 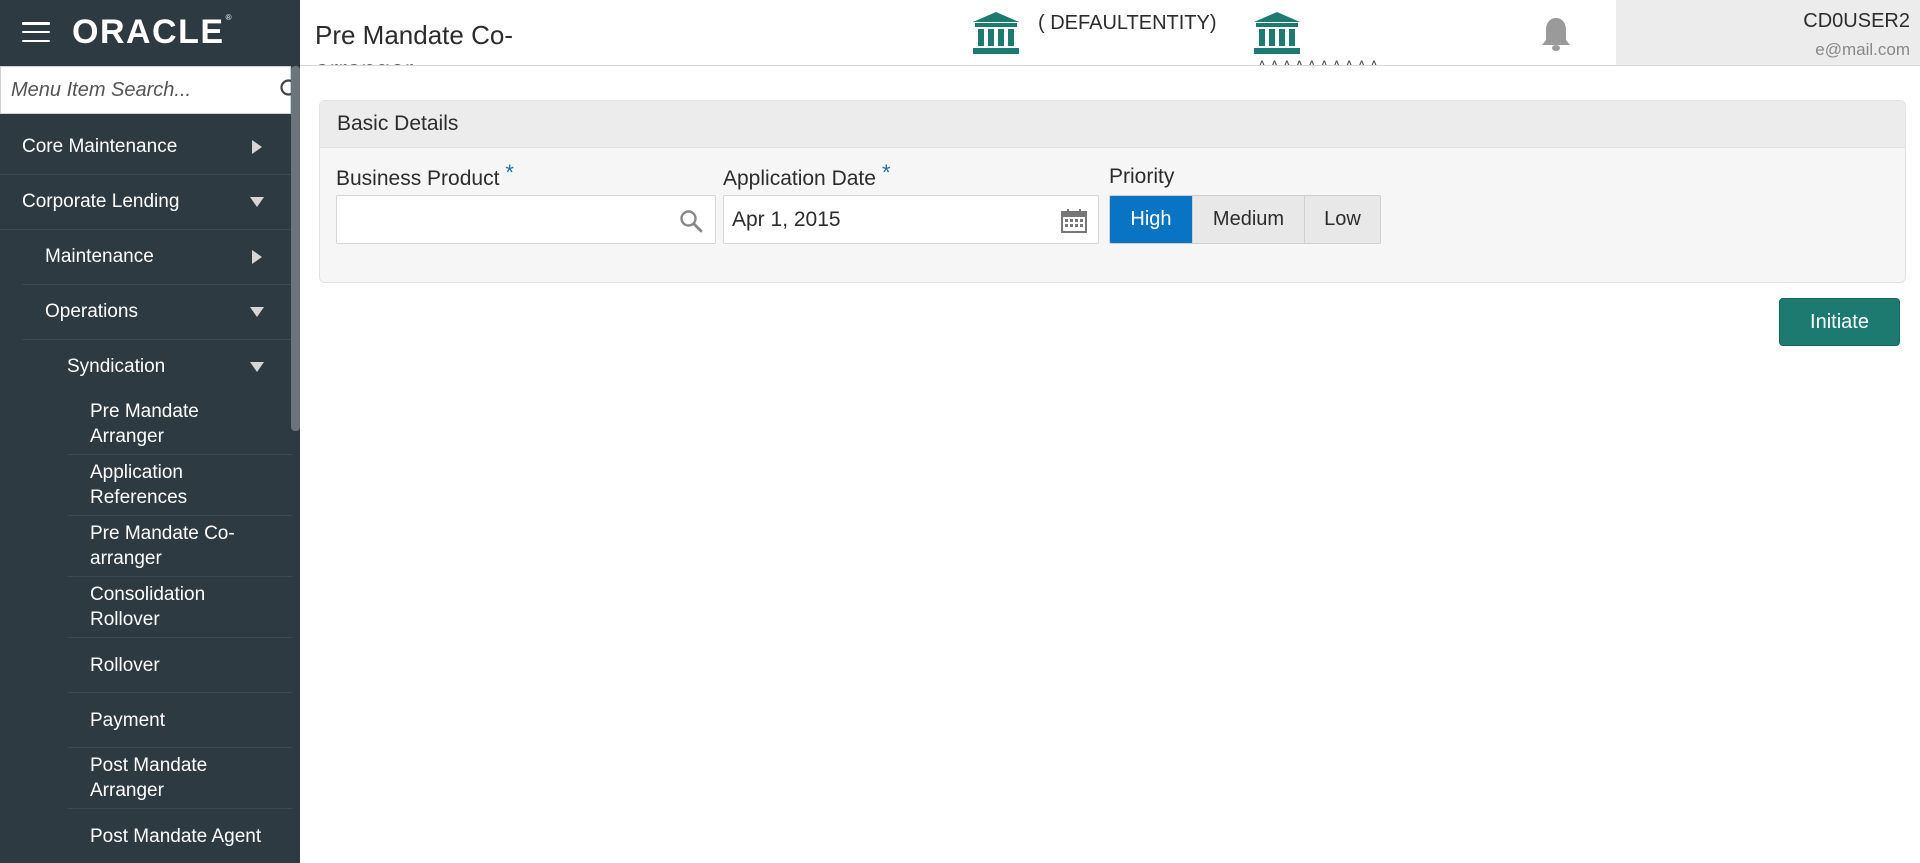 What do you see at coordinates (1248, 219) in the screenshot?
I see `priority-medium-button: Medium` at bounding box center [1248, 219].